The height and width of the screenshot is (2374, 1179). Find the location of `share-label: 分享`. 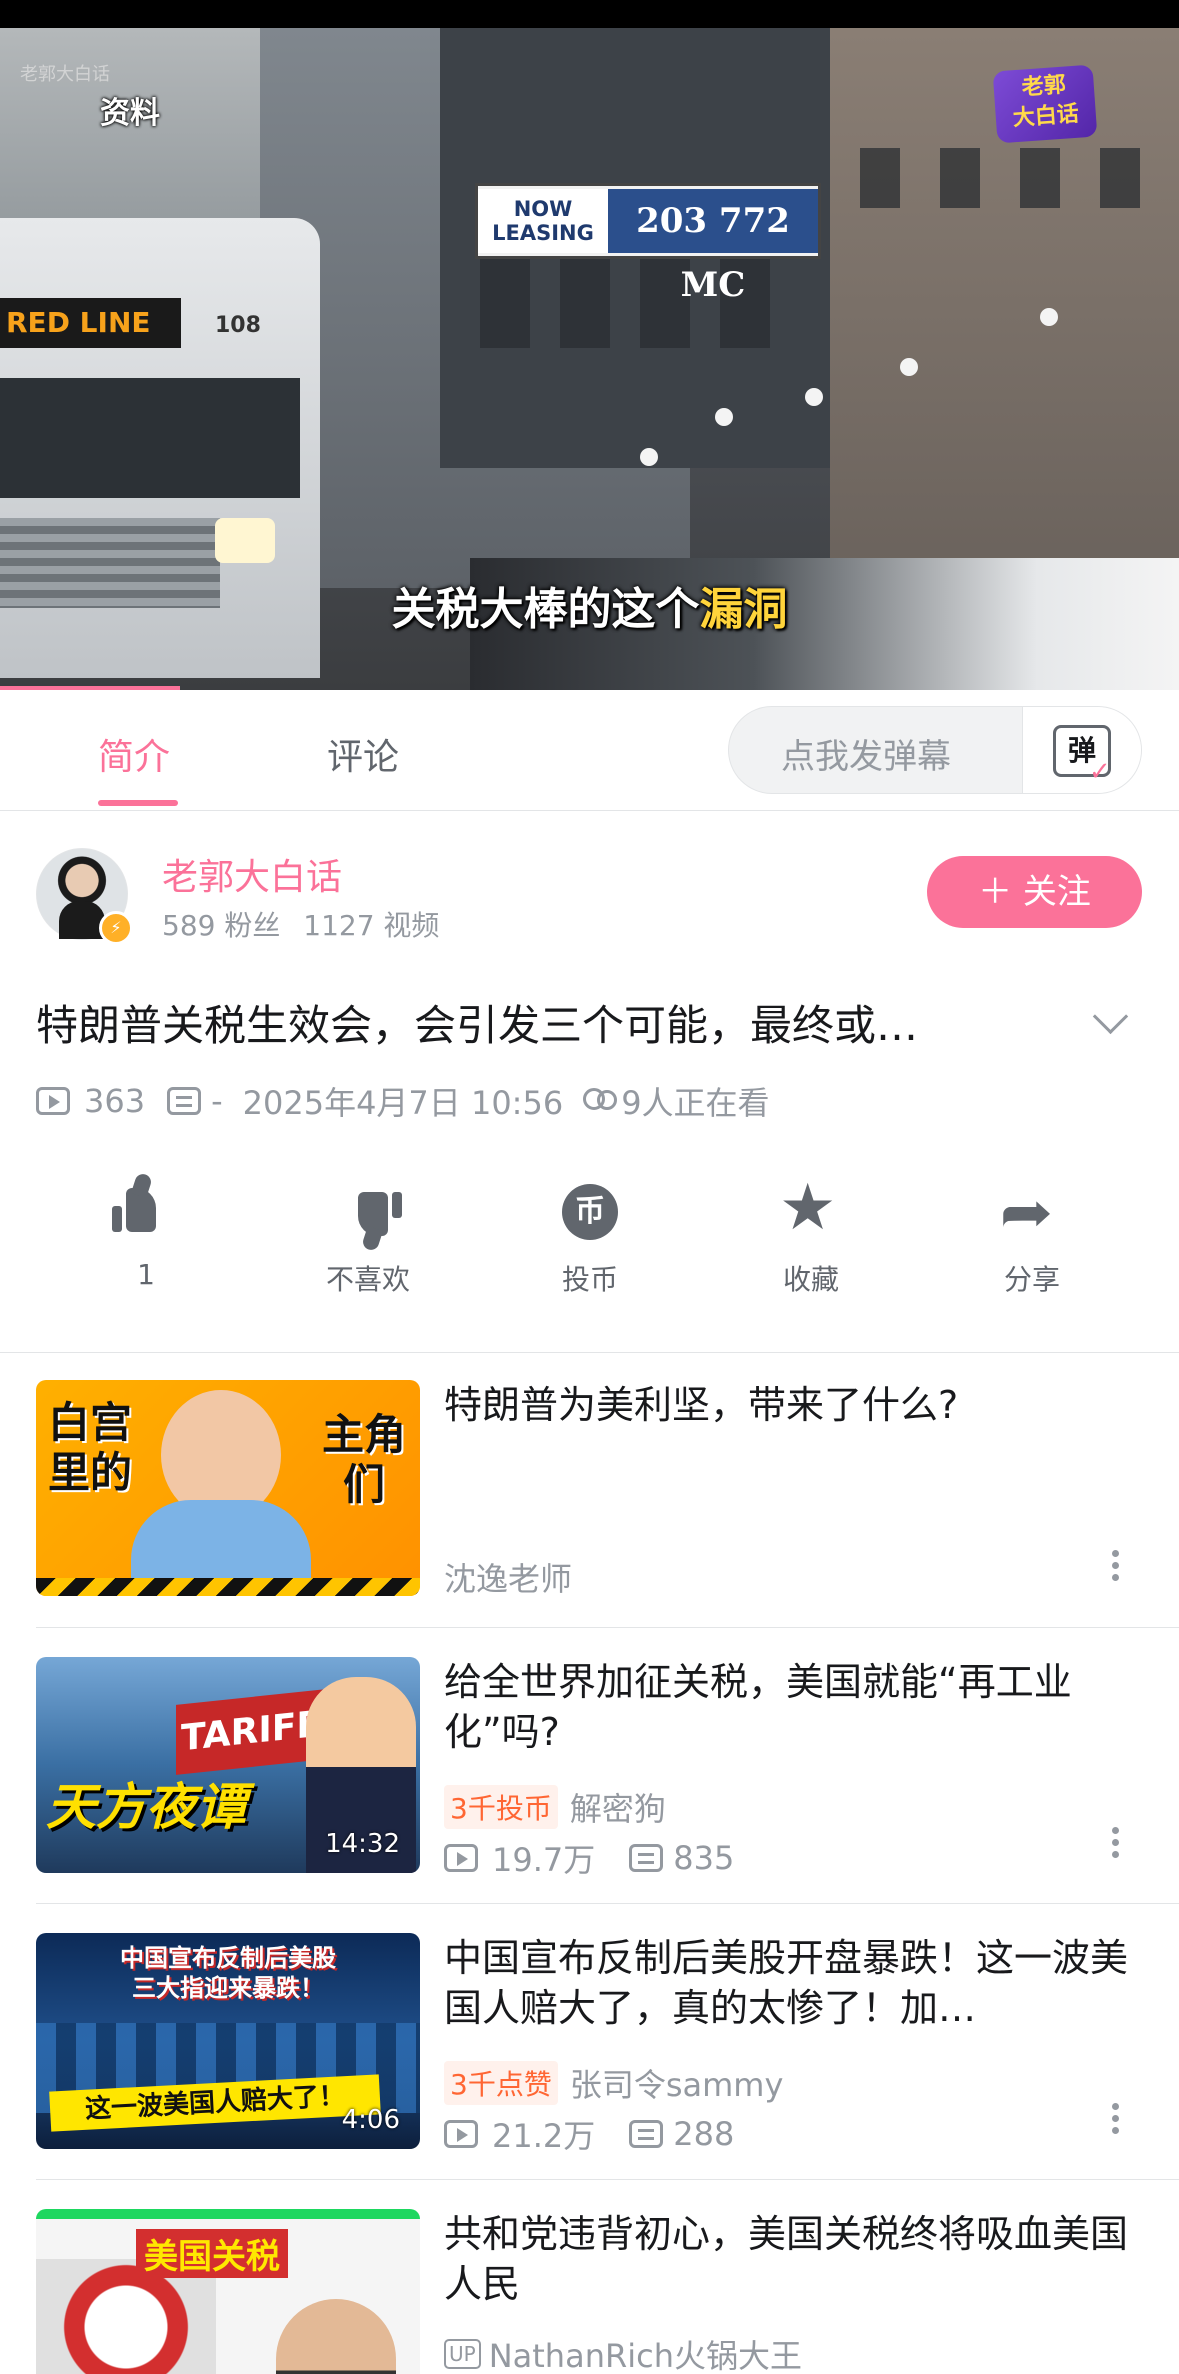

share-label: 分享 is located at coordinates (1031, 1279).